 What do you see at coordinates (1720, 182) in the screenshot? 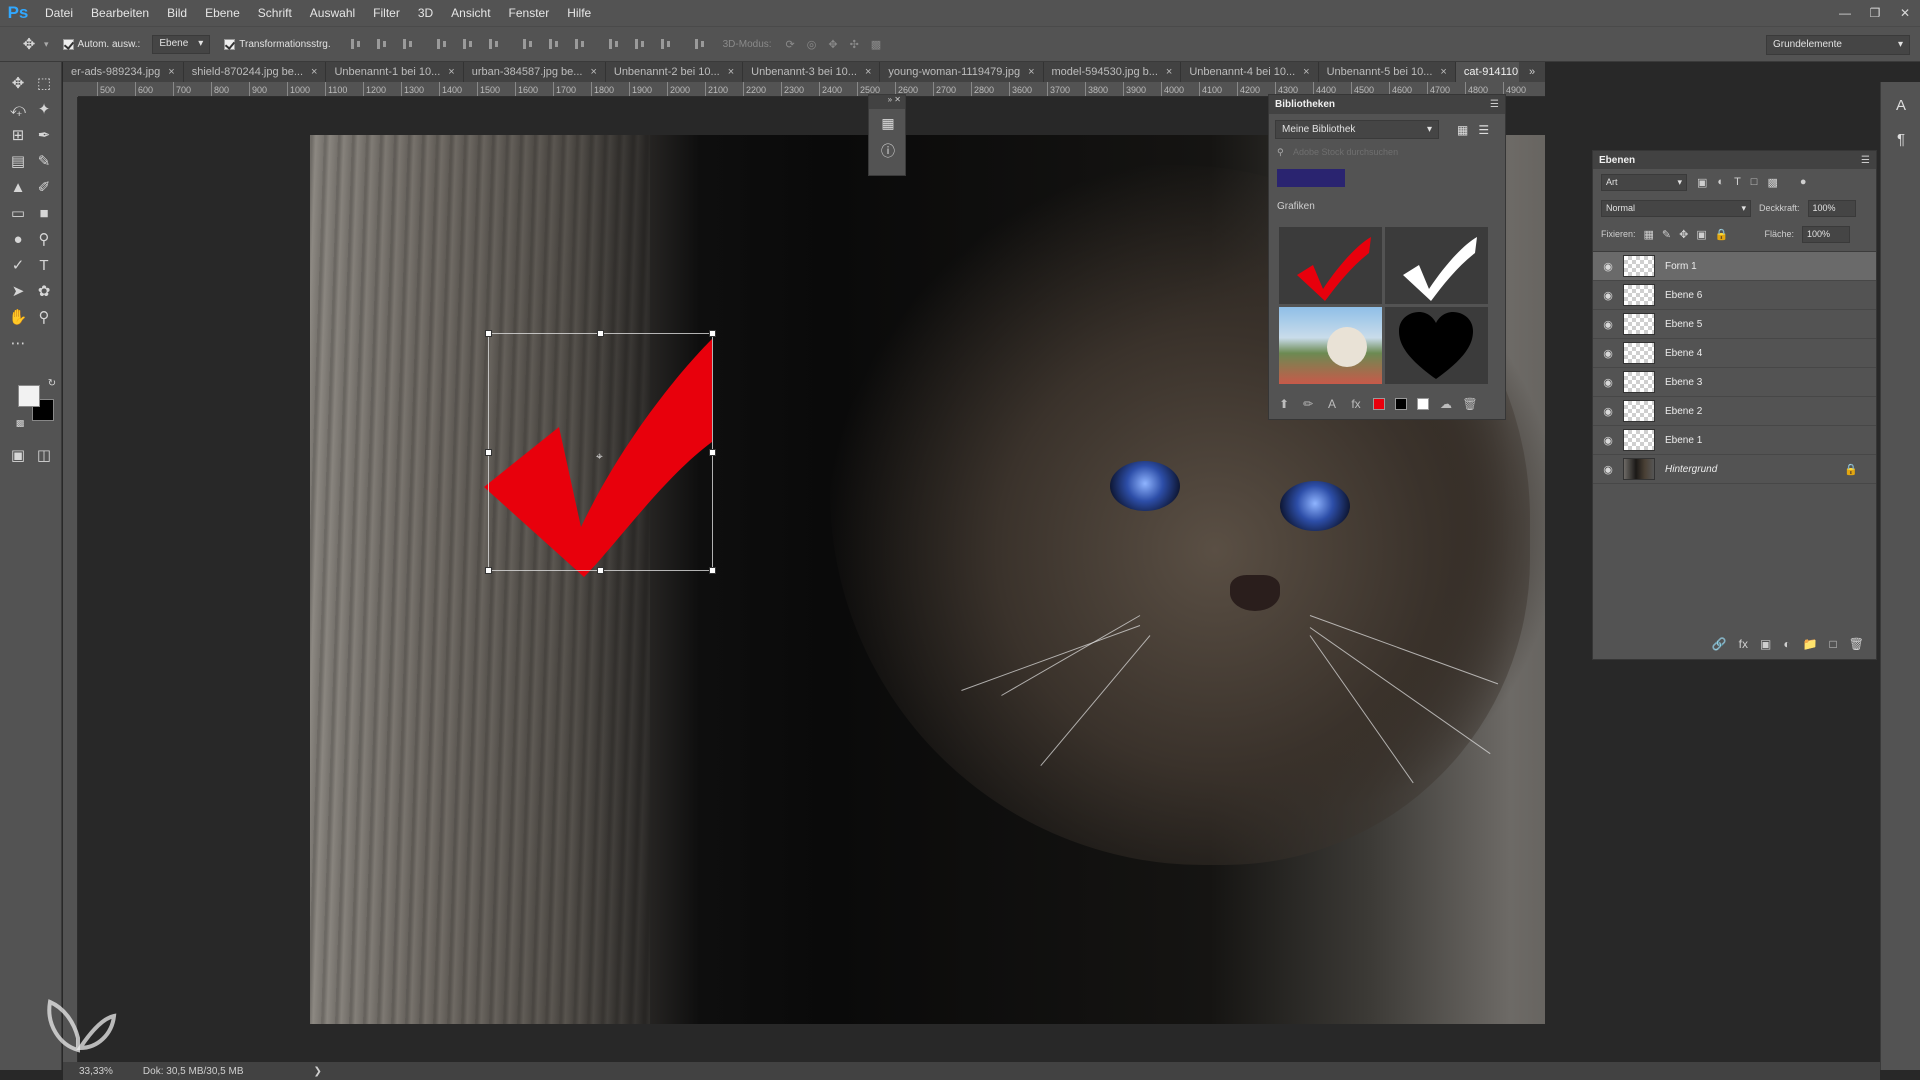
I see `filter-adjustment-icon: ◐` at bounding box center [1720, 182].